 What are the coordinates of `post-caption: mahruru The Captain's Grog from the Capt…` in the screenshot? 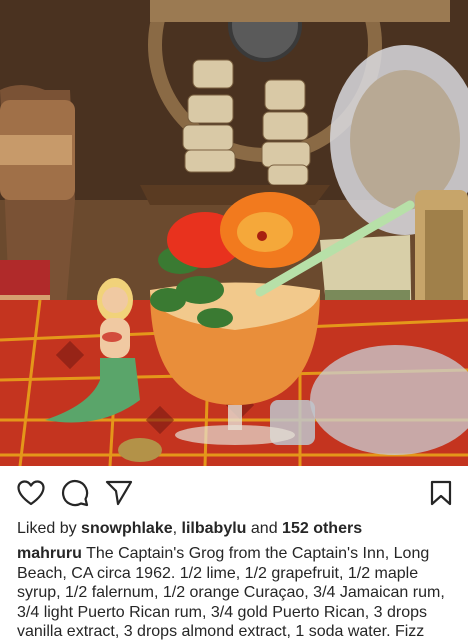 It's located at (237, 592).